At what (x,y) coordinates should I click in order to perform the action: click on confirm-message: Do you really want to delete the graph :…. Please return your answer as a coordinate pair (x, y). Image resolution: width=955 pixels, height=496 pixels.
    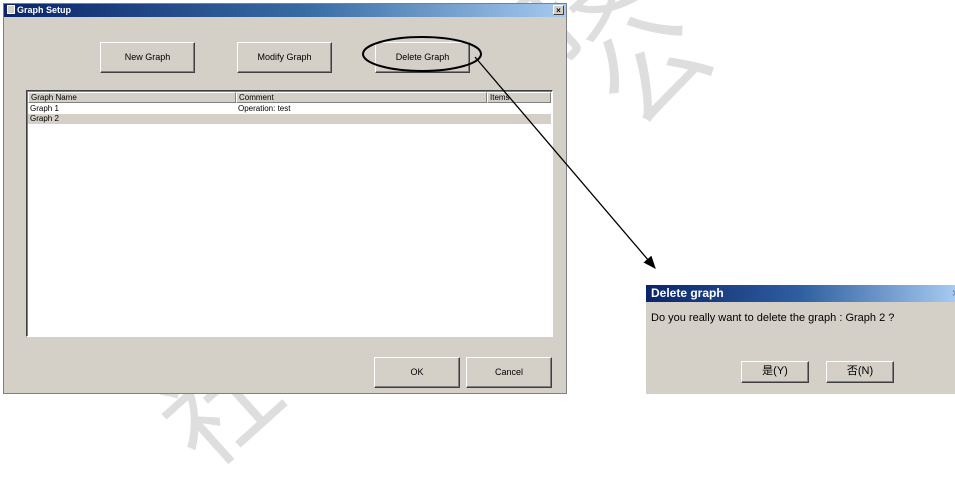
    Looking at the image, I should click on (773, 318).